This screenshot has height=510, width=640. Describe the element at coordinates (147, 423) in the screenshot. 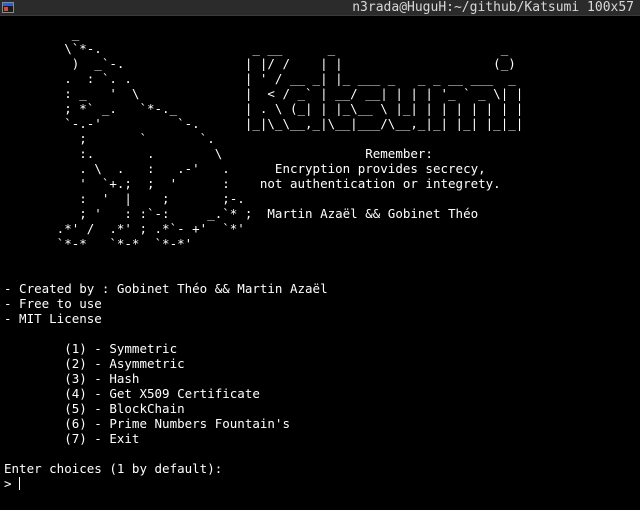

I see `menu-option-prime-numbers: (6) - Prime Numbers Fountain's` at that location.